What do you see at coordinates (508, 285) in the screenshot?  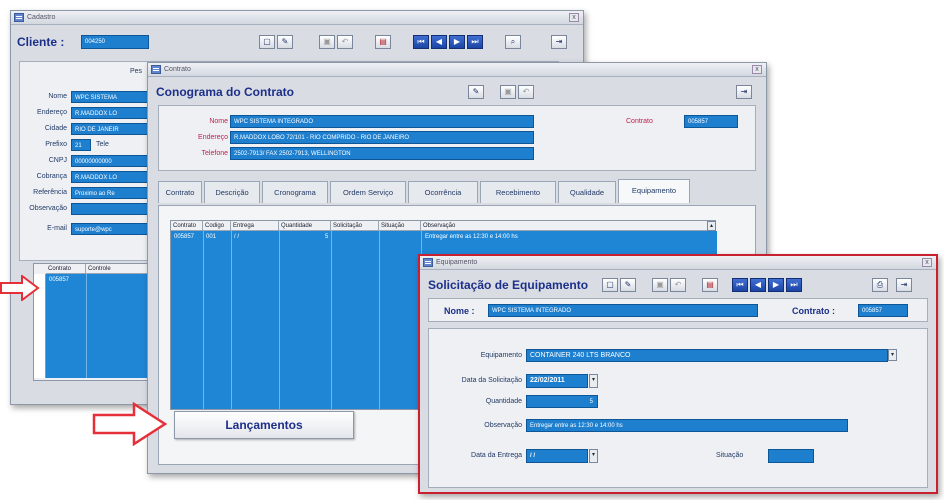 I see `equipamento-heading: Solicitação de Equipamento` at bounding box center [508, 285].